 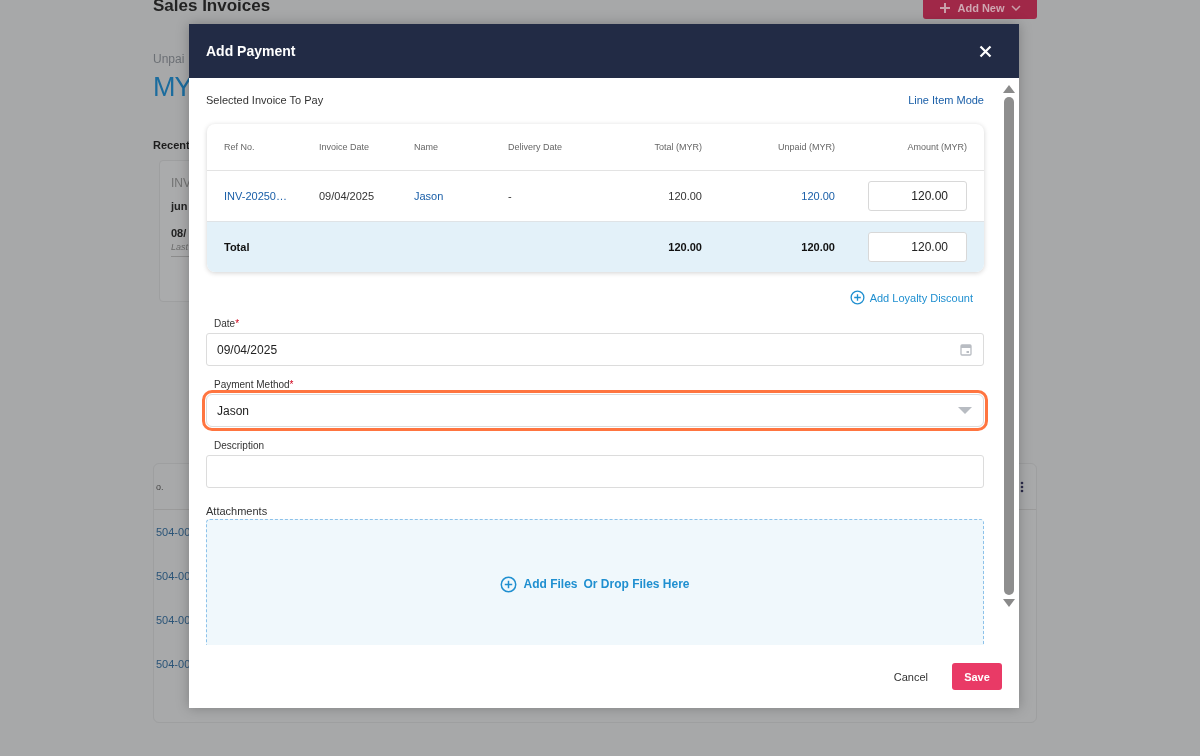 I want to click on description-field, so click(x=595, y=471).